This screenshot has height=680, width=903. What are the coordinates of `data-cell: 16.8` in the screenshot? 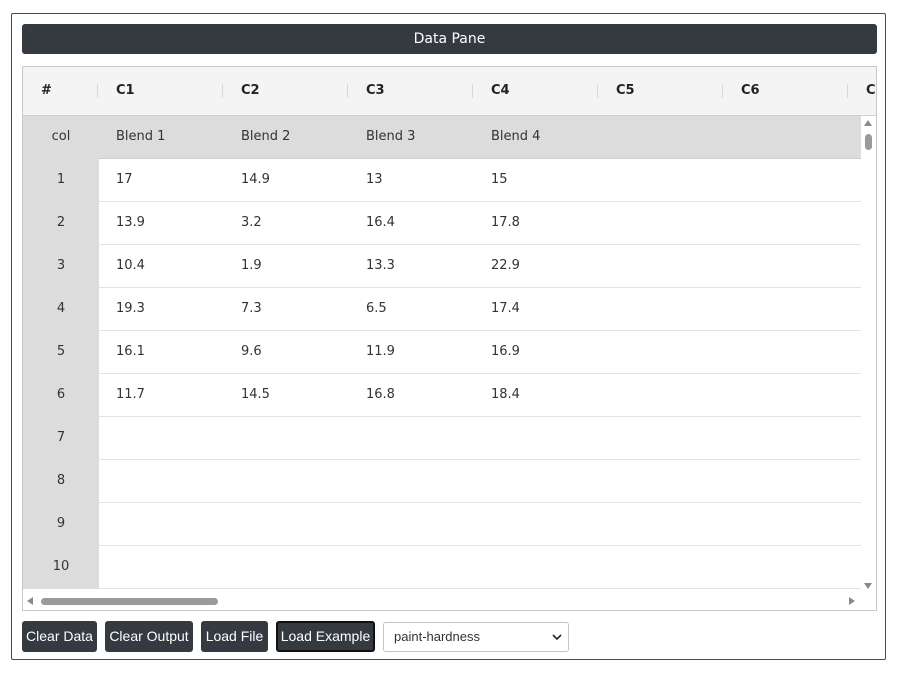 It's located at (380, 395).